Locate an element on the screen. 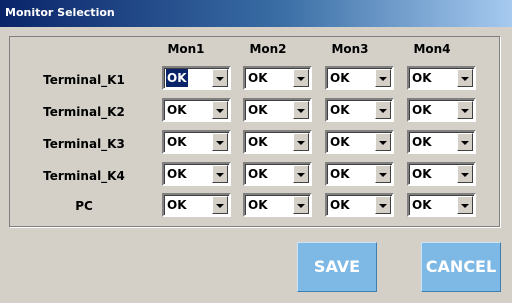  monitor-select-terminal-k2-mon1: OK is located at coordinates (196, 110).